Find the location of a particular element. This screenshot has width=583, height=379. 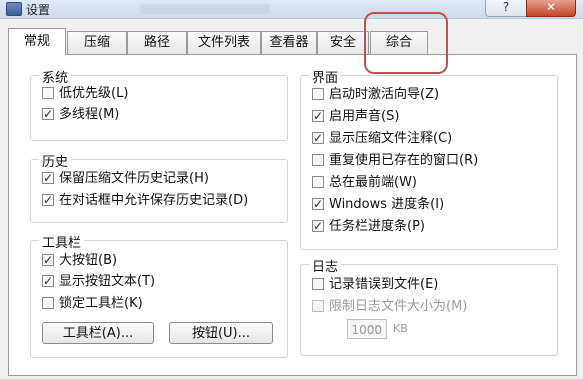

dialog-history-checkbox: 在对话框中允许保存历史记录(D) is located at coordinates (145, 200).